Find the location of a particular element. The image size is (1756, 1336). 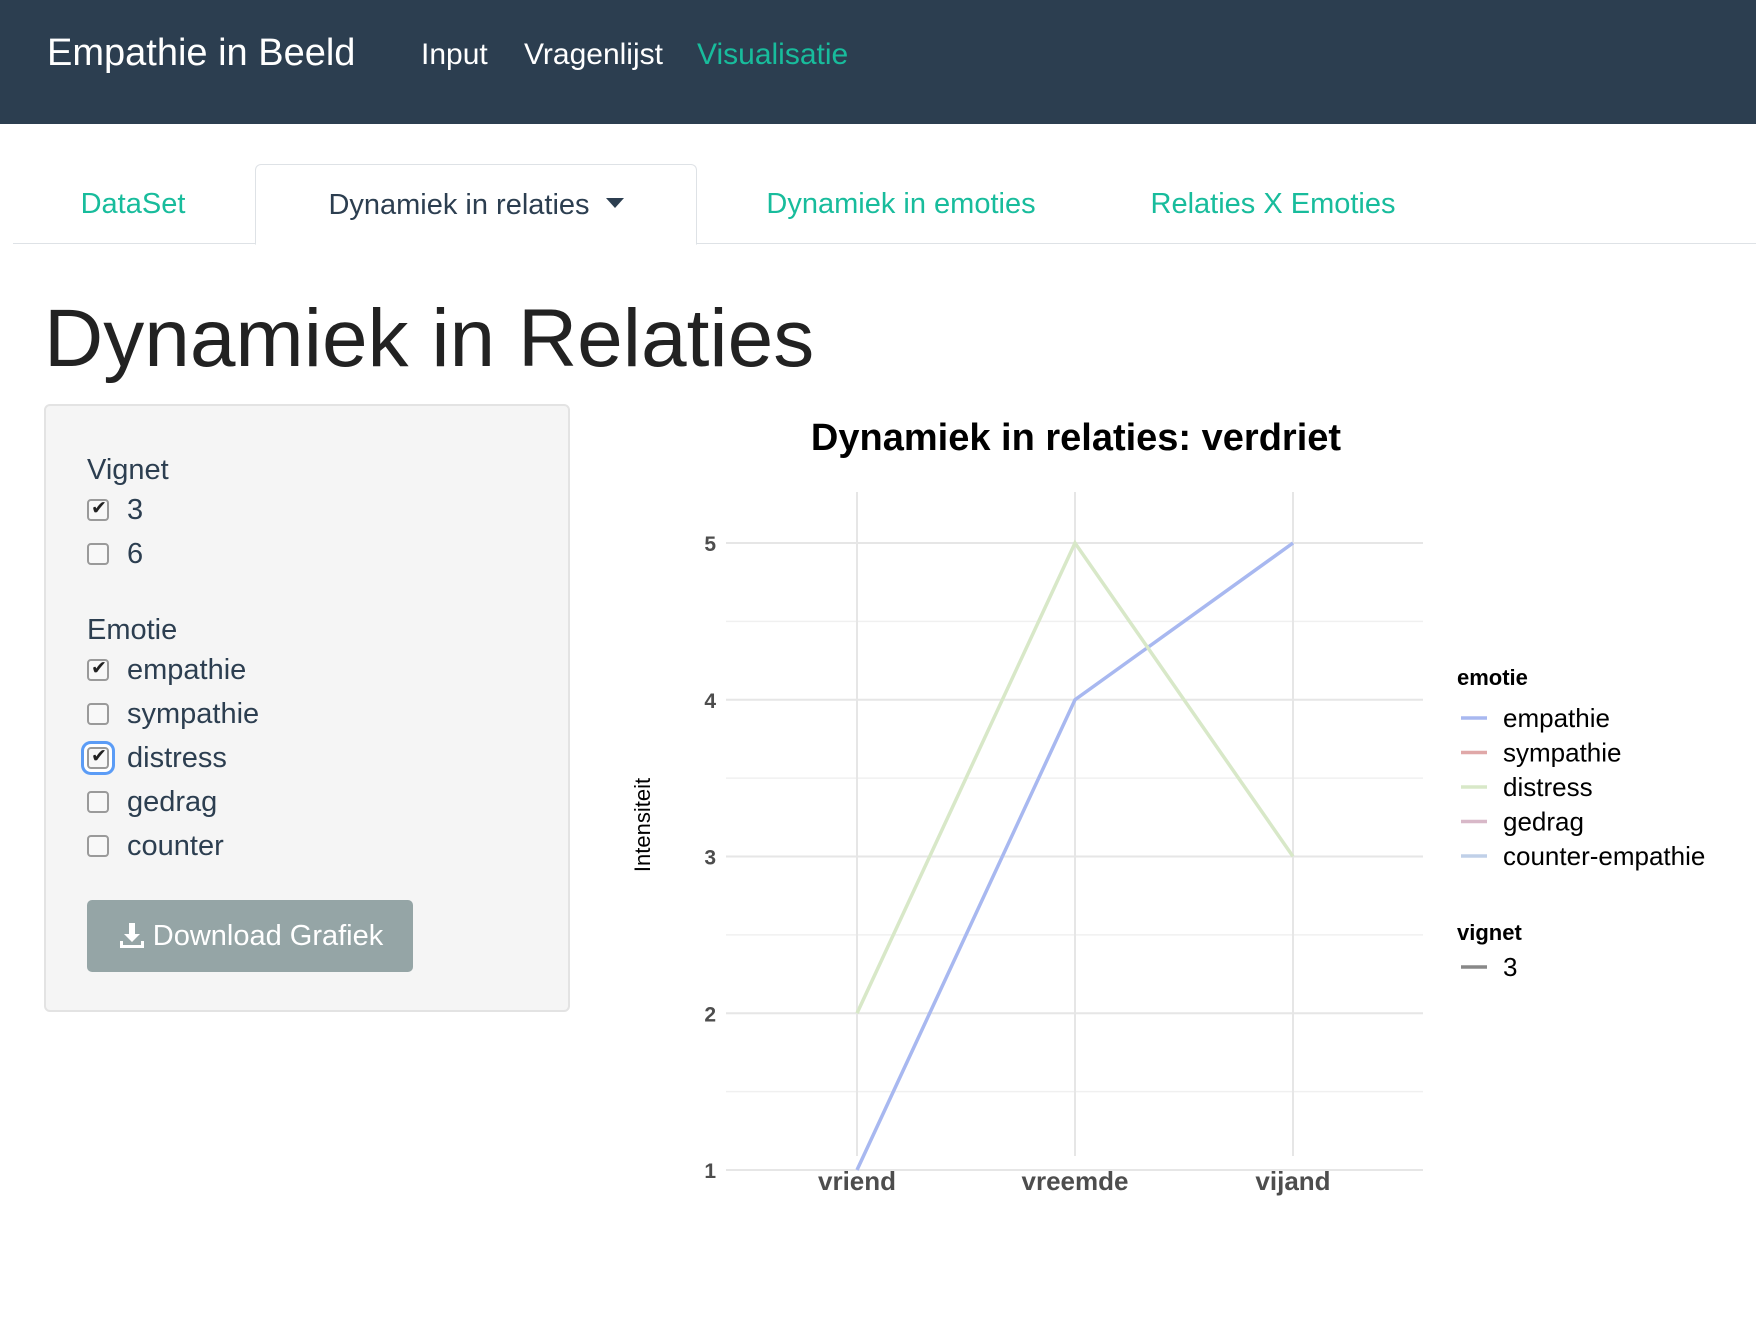

brand-title: Empathie in Beeld is located at coordinates (201, 53).